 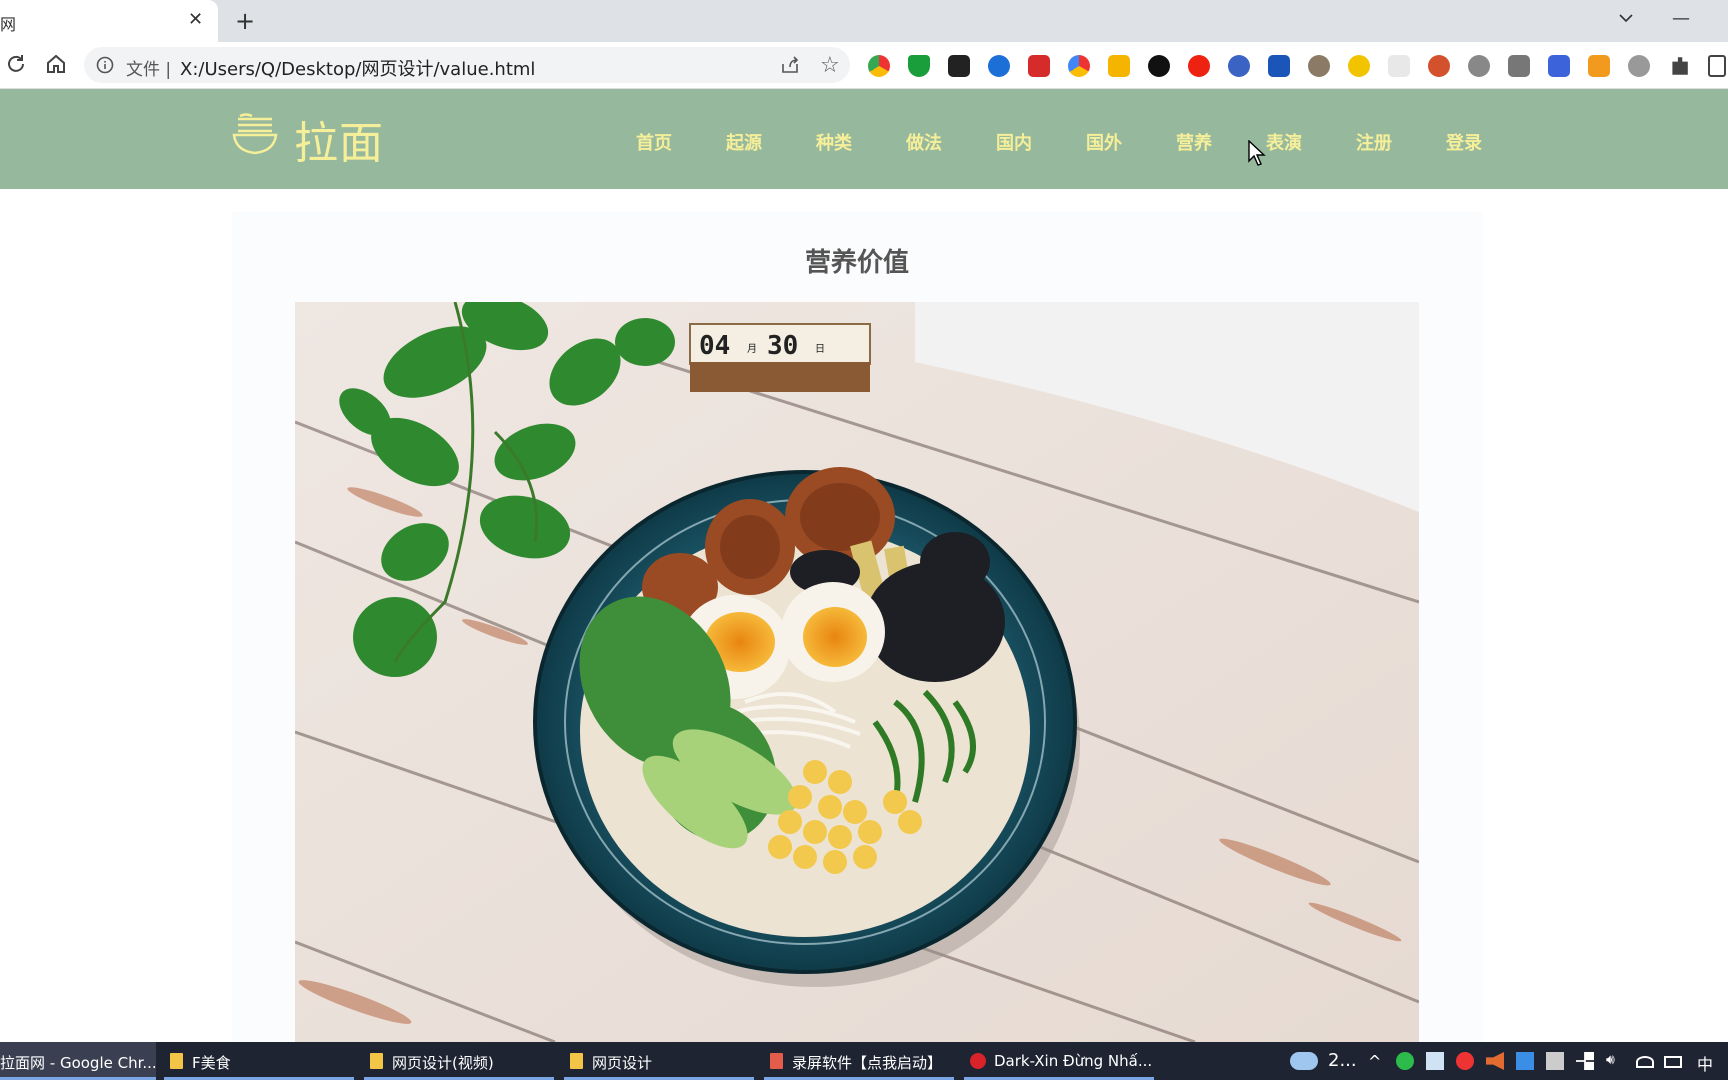 What do you see at coordinates (867, 1063) in the screenshot?
I see `taskbar-item-label: 录屏软件【点我启动】` at bounding box center [867, 1063].